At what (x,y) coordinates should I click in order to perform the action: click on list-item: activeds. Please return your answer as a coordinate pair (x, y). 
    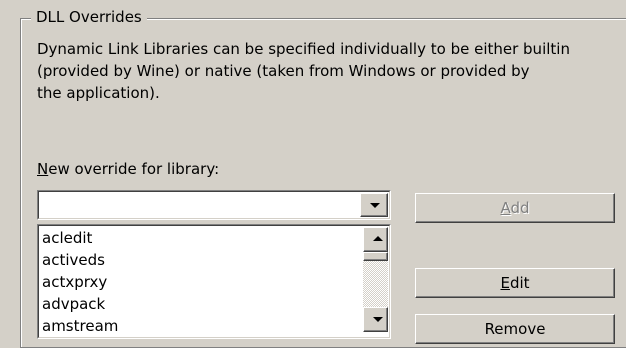
    Looking at the image, I should click on (201, 260).